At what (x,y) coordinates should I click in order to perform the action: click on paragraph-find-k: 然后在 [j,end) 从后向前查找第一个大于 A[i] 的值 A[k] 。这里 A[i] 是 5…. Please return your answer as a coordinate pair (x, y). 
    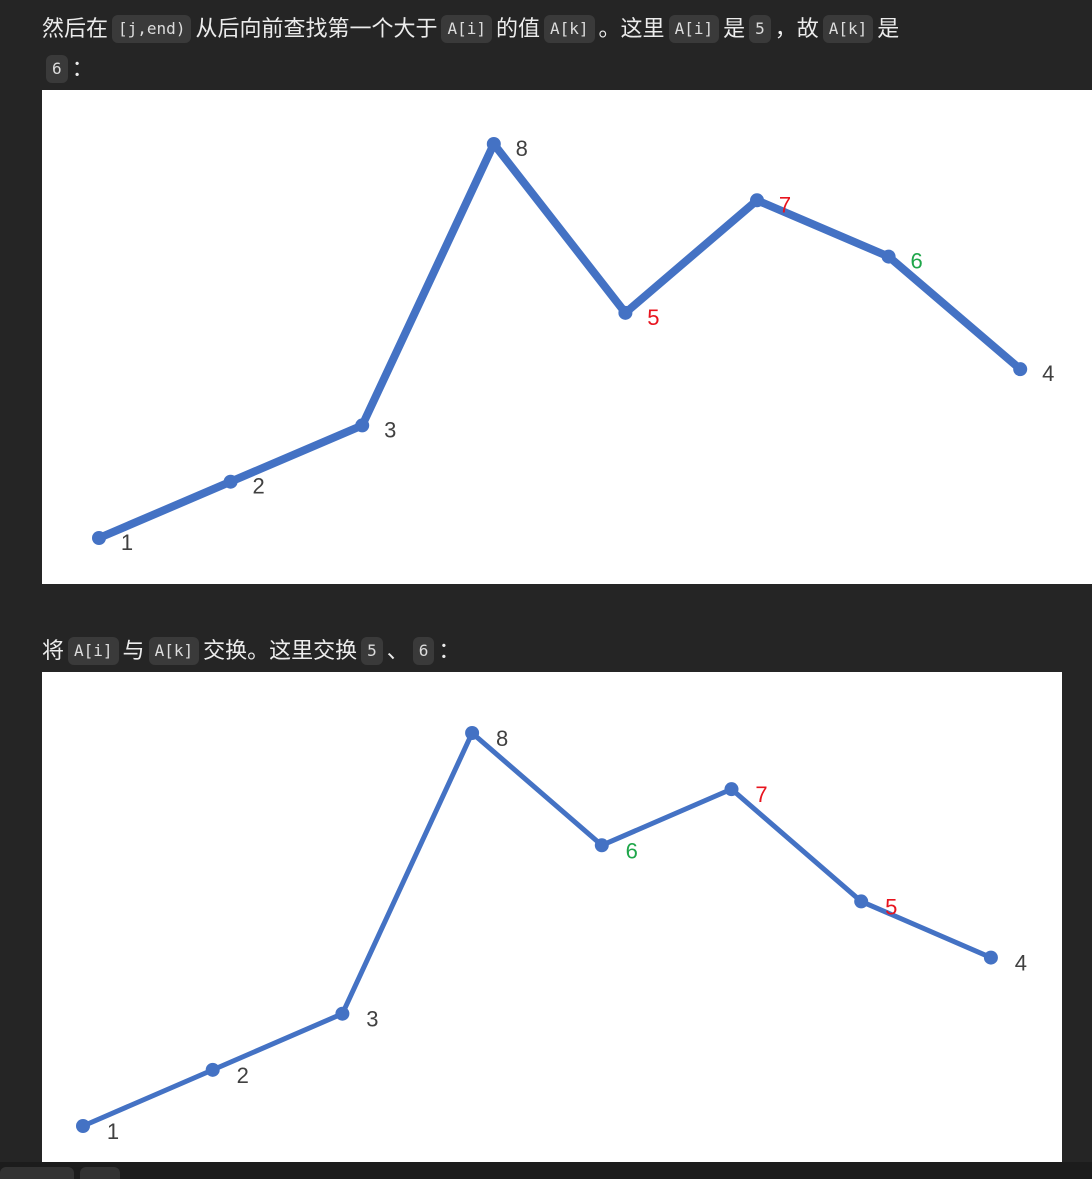
    Looking at the image, I should click on (562, 50).